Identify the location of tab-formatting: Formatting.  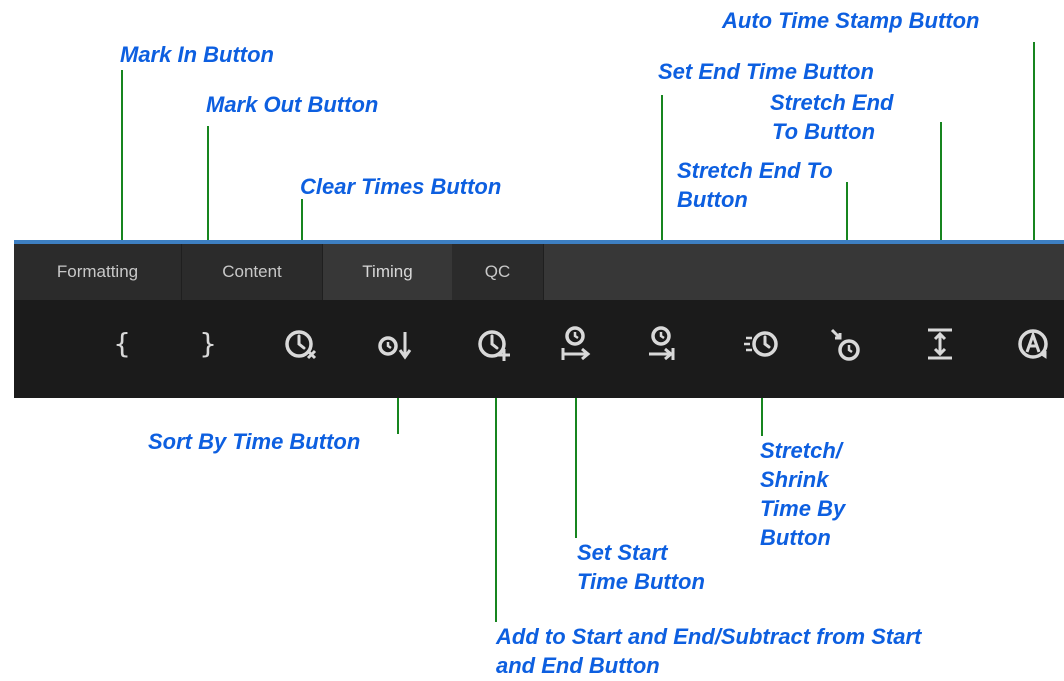
(98, 272).